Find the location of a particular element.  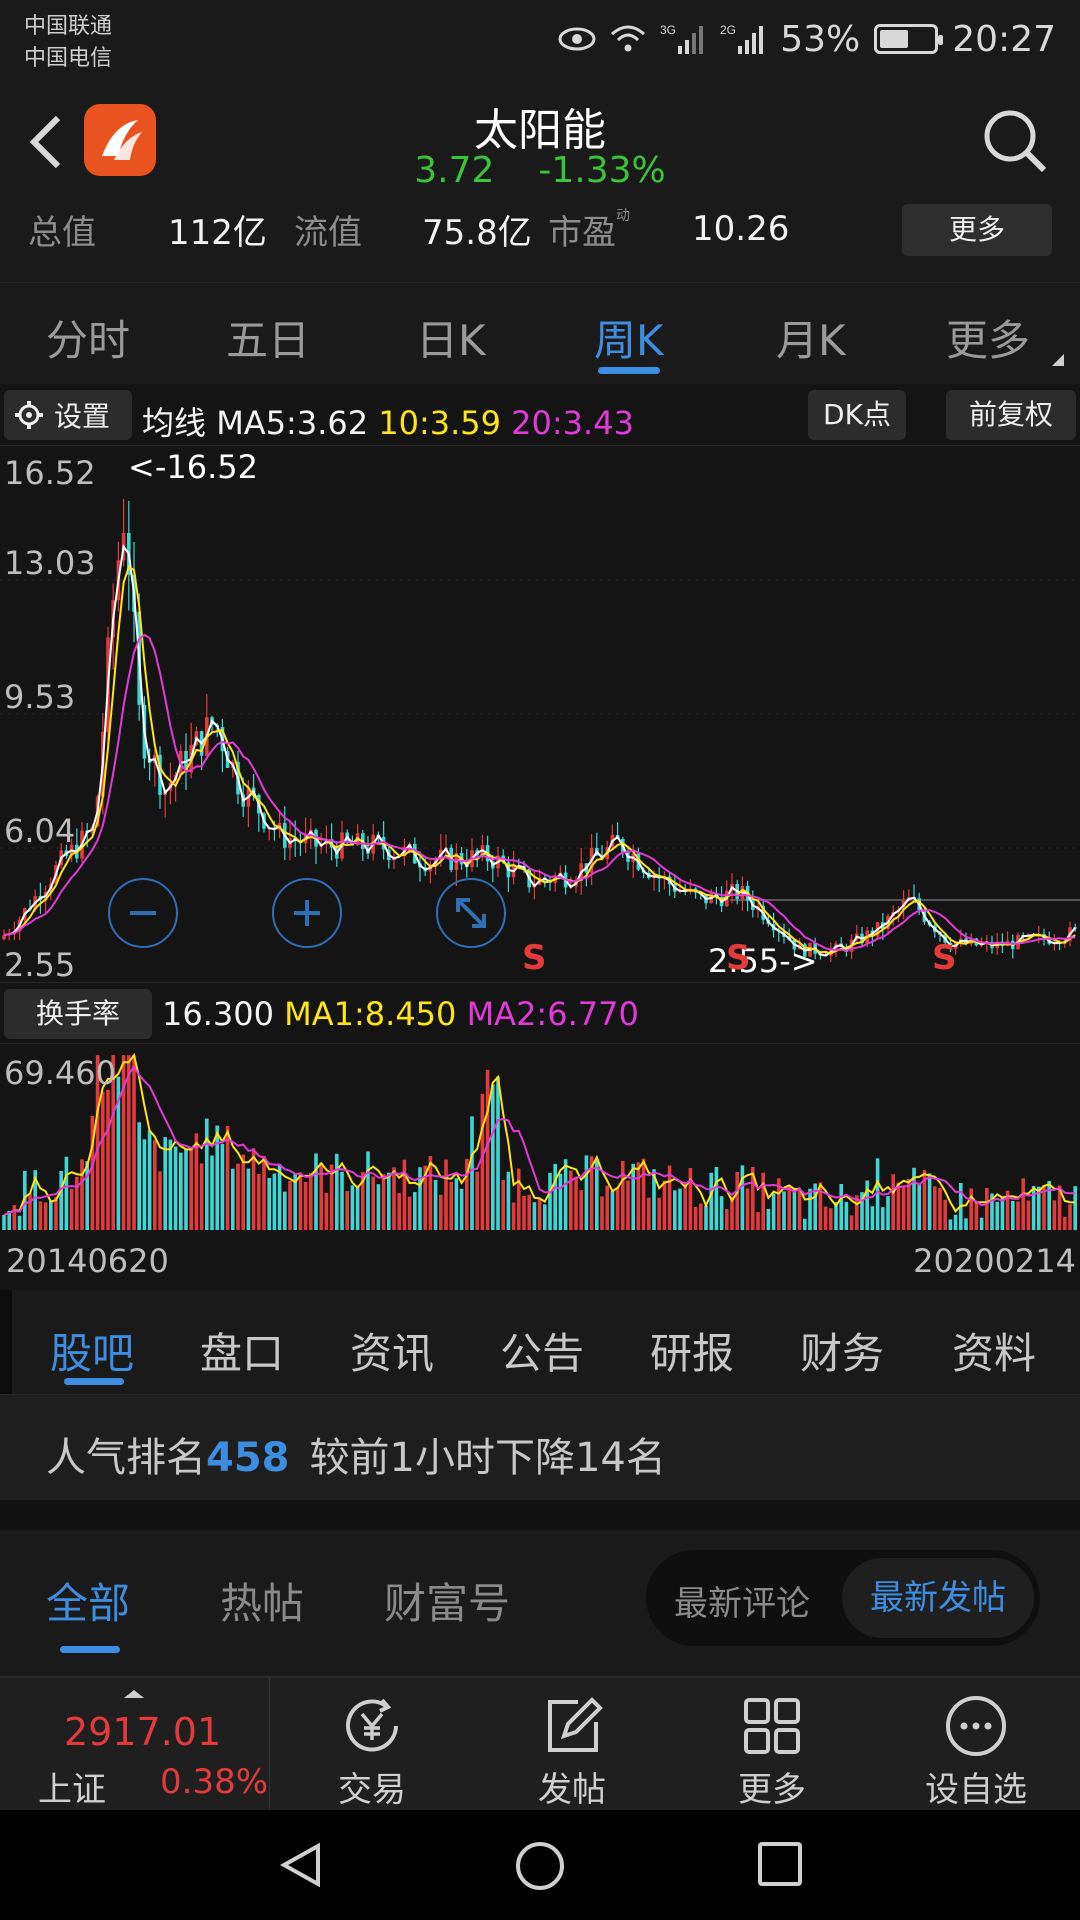

tab-profile: 资料 is located at coordinates (994, 1350).